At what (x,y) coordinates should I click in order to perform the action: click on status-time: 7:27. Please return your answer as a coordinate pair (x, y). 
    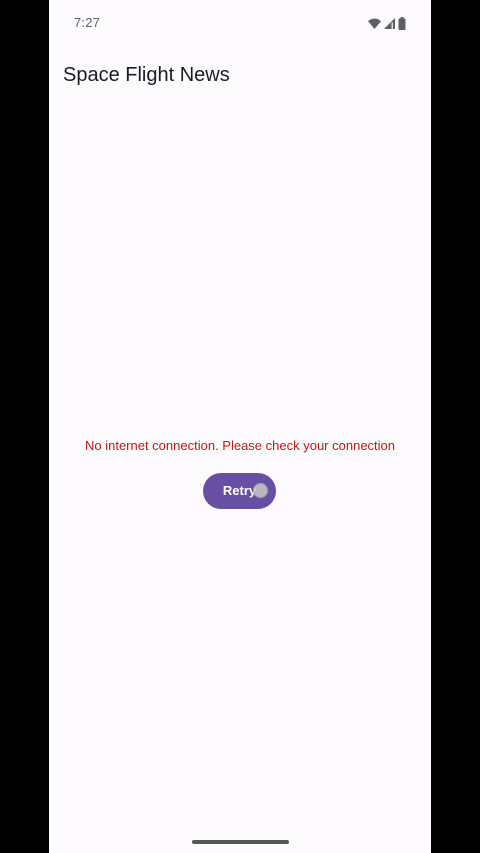
    Looking at the image, I should click on (87, 22).